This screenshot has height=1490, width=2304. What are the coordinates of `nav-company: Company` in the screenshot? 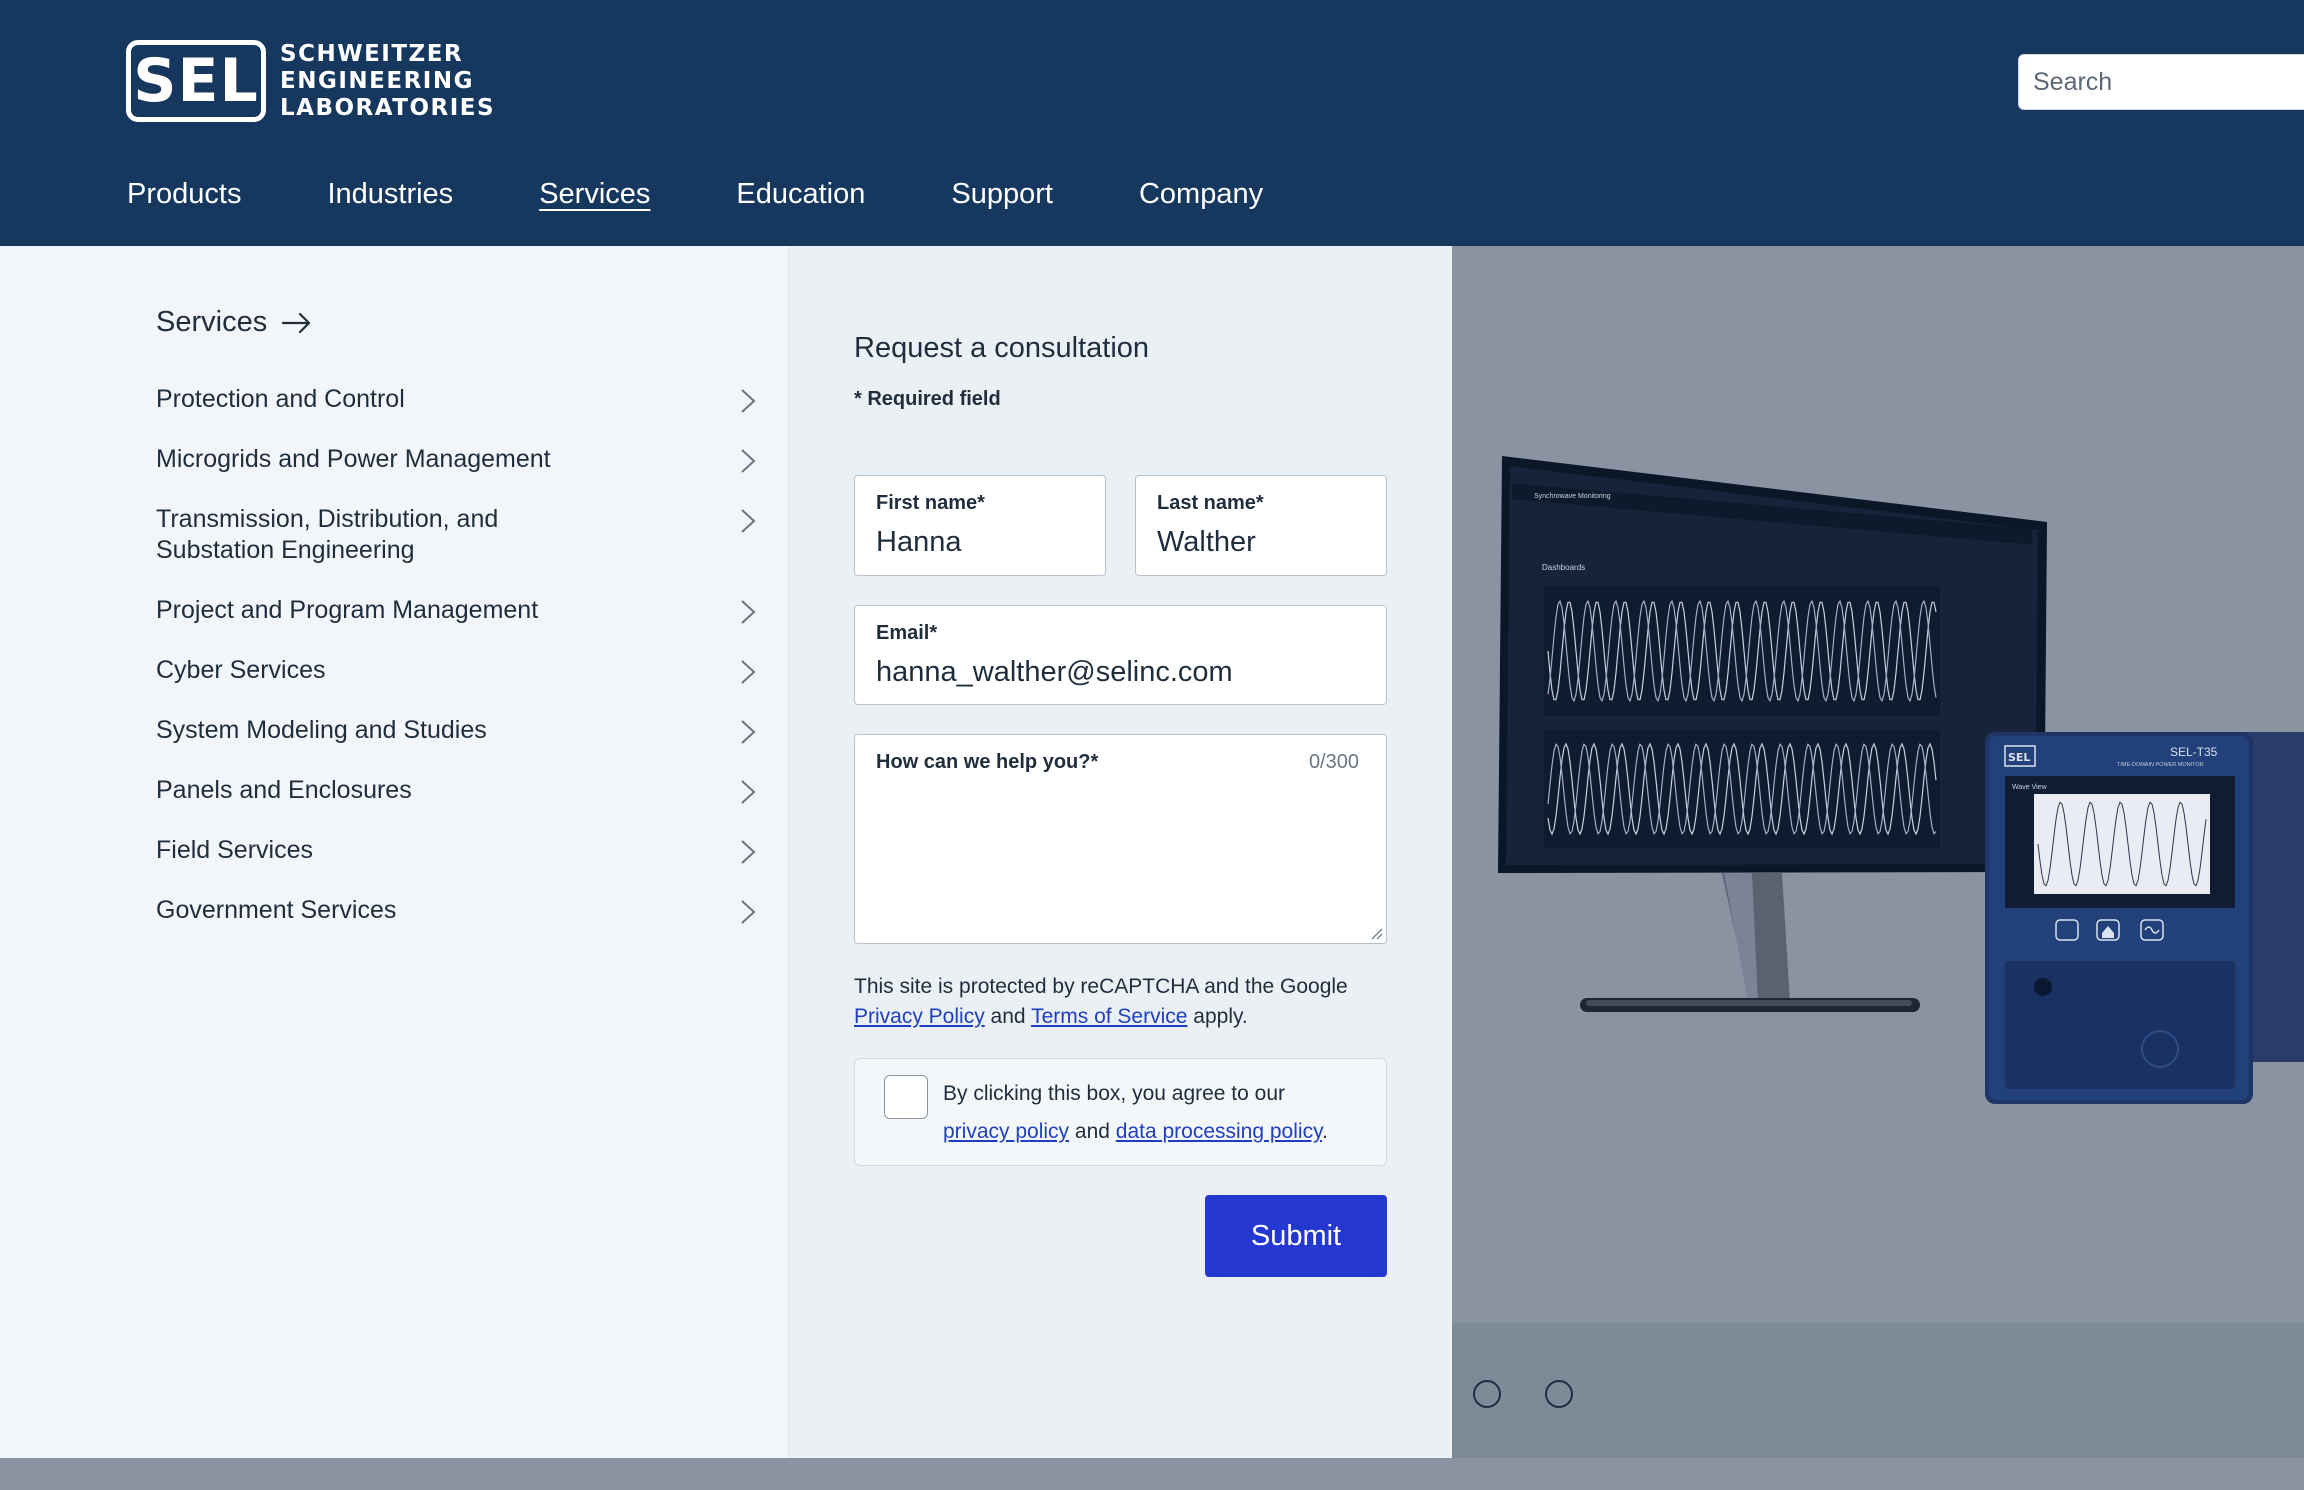 It's located at (1201, 194).